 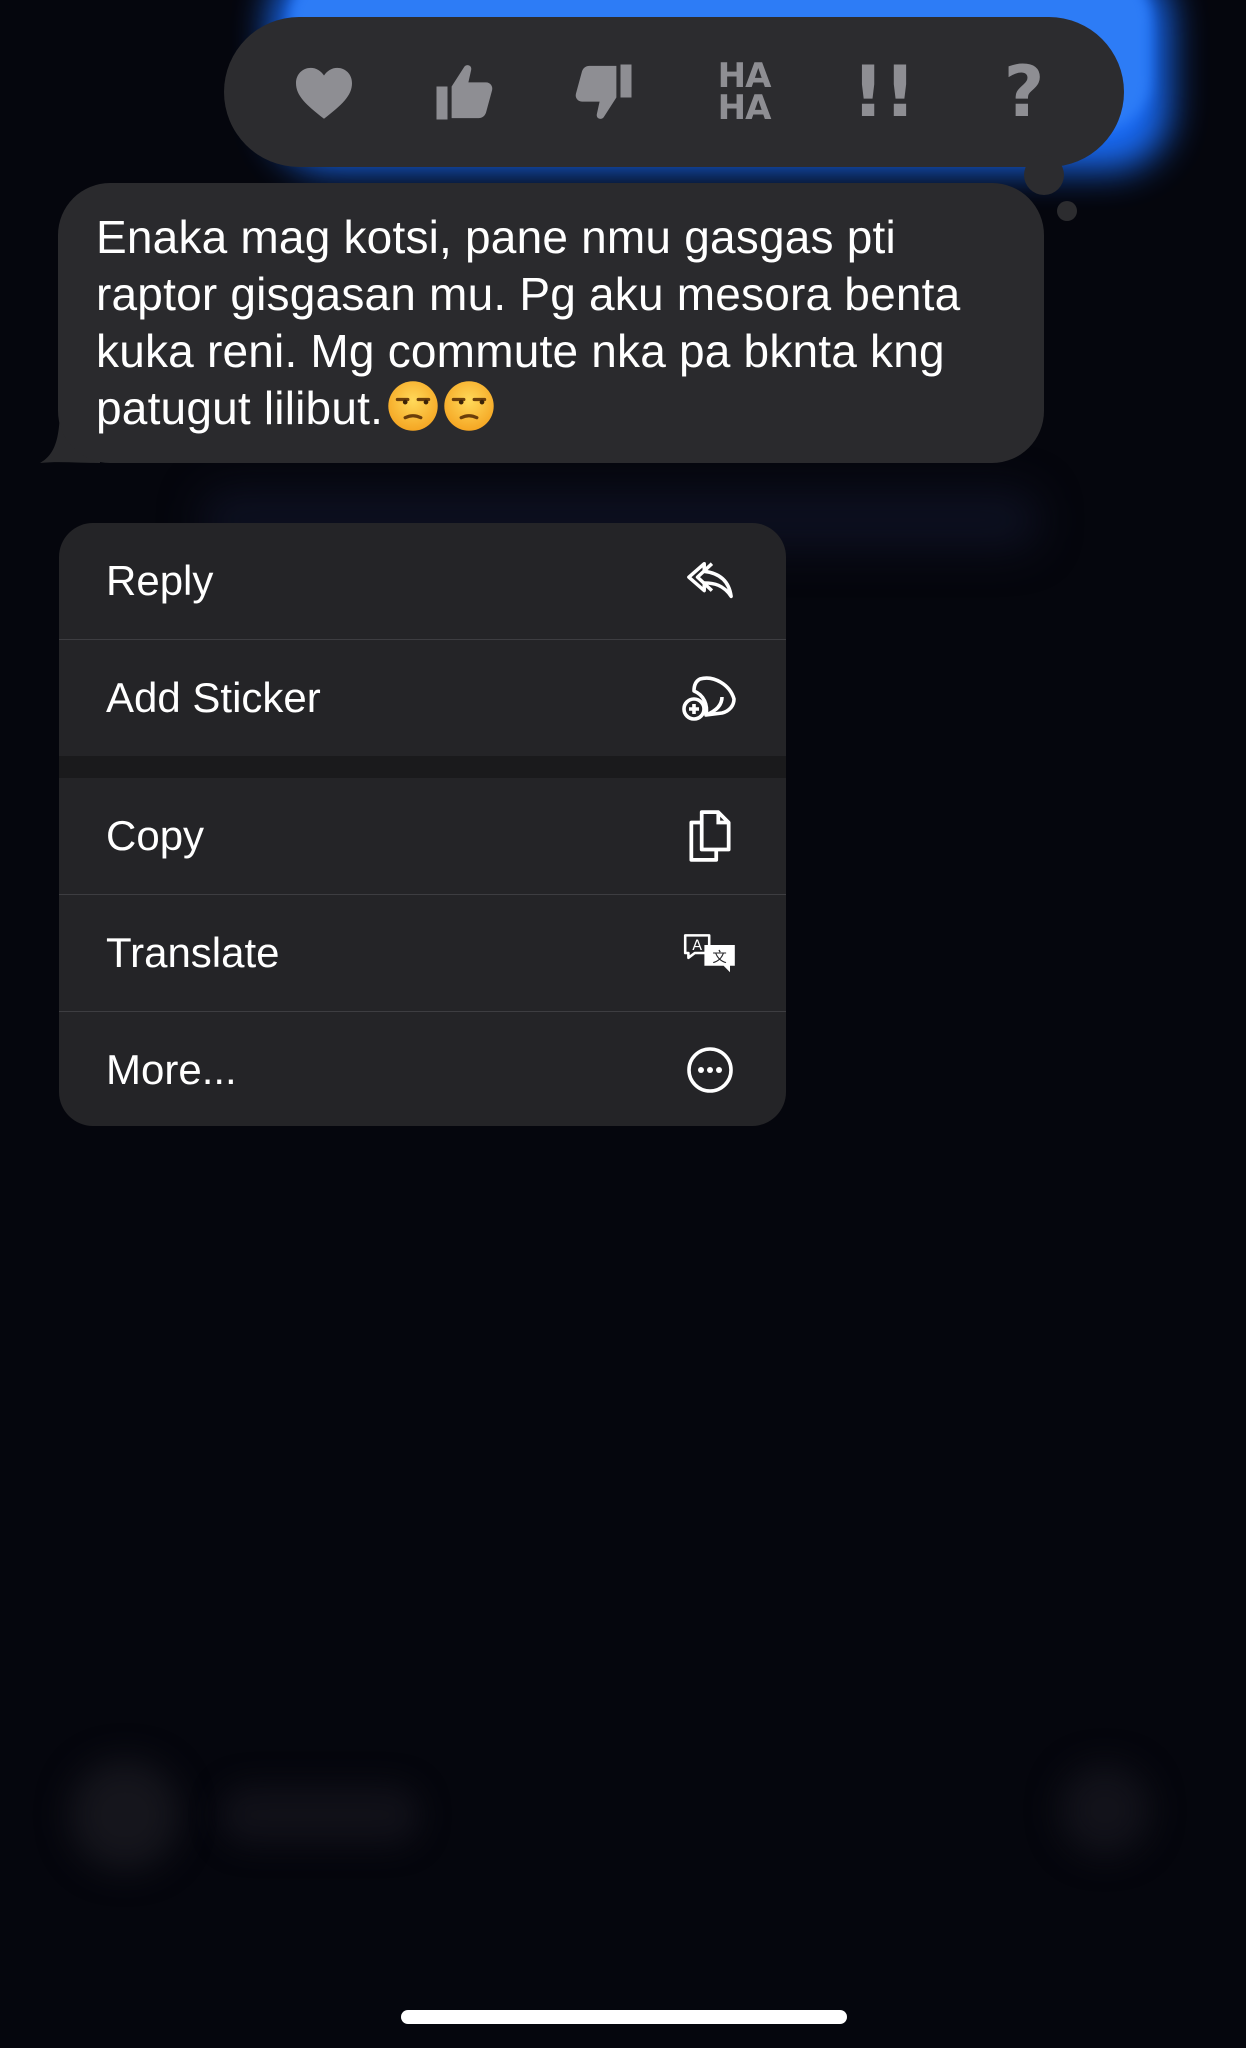 I want to click on home-indicator, so click(x=624, y=2017).